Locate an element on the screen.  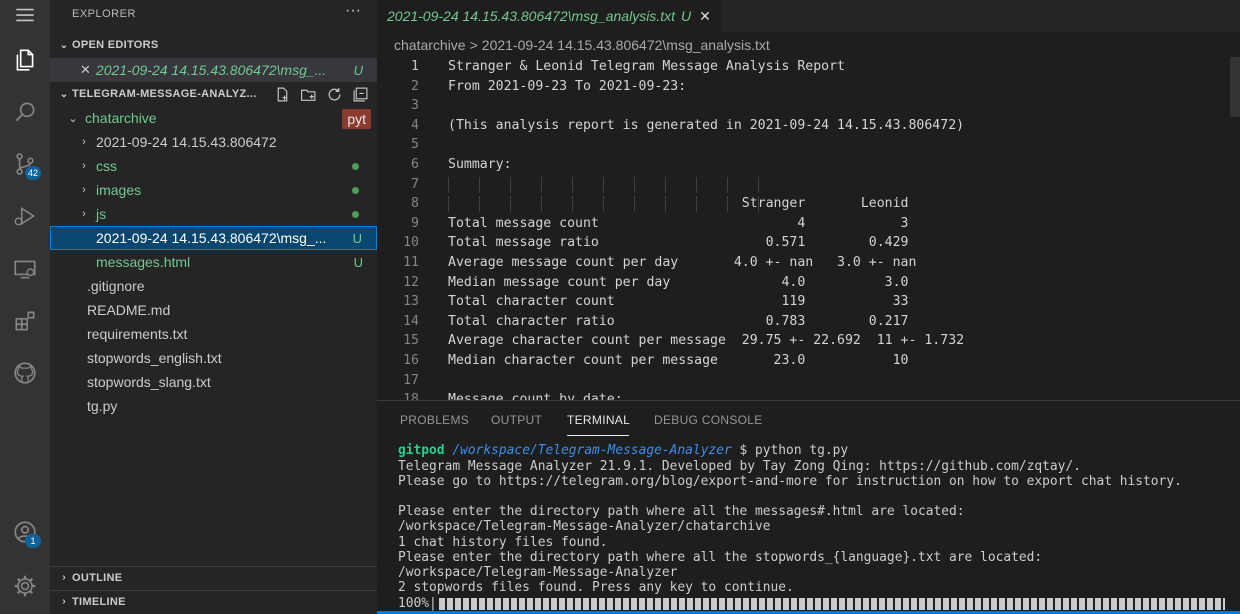
file-item: README.md is located at coordinates (213, 310).